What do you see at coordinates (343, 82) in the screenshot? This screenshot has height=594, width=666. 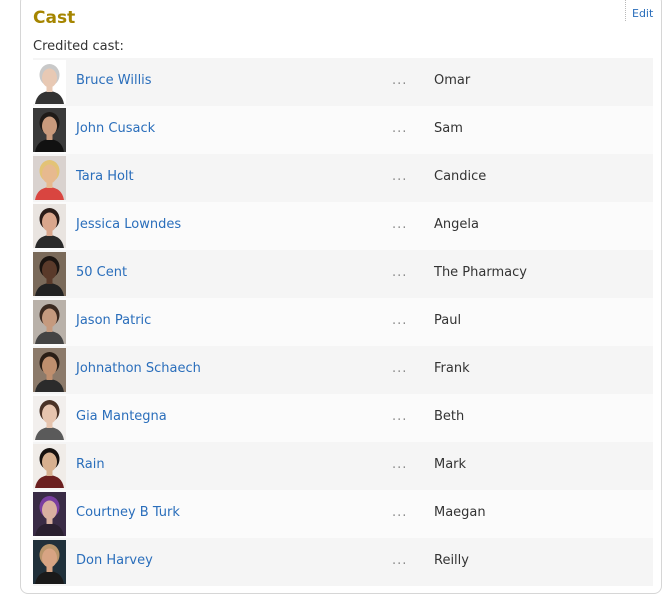 I see `cast-row: Bruce Willis ... Omar` at bounding box center [343, 82].